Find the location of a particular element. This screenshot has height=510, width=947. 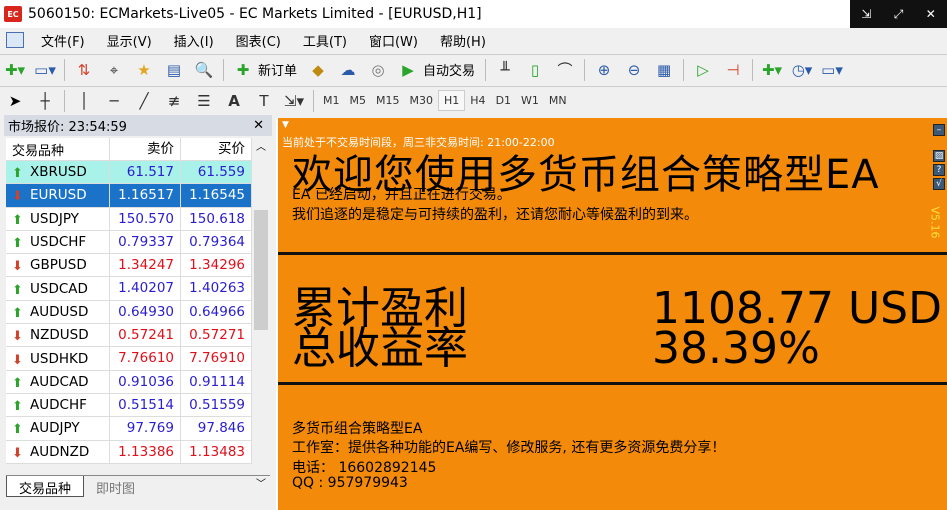

zoom-in-icon: ⊕ is located at coordinates (604, 70).